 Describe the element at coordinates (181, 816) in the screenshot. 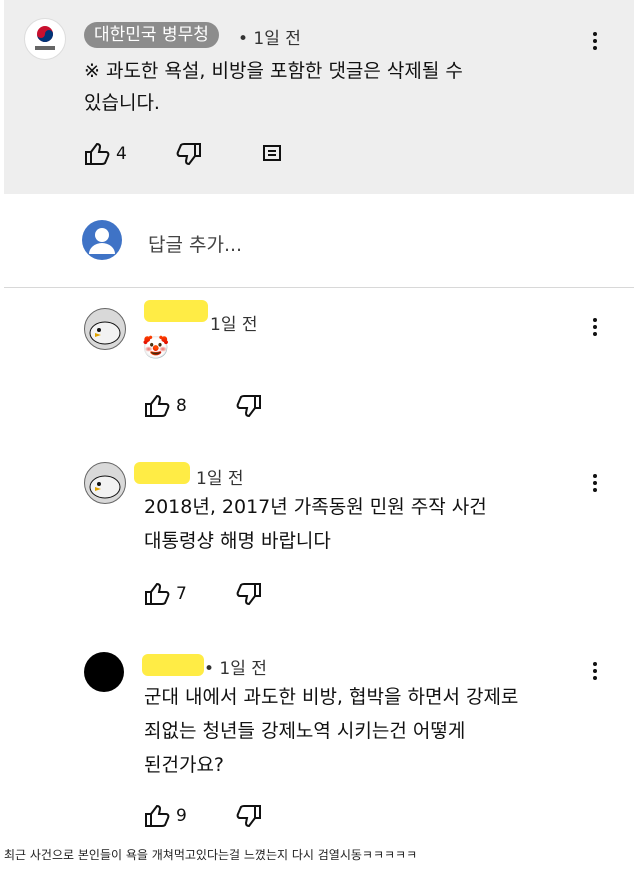

I see `reply-like-count: 9` at that location.